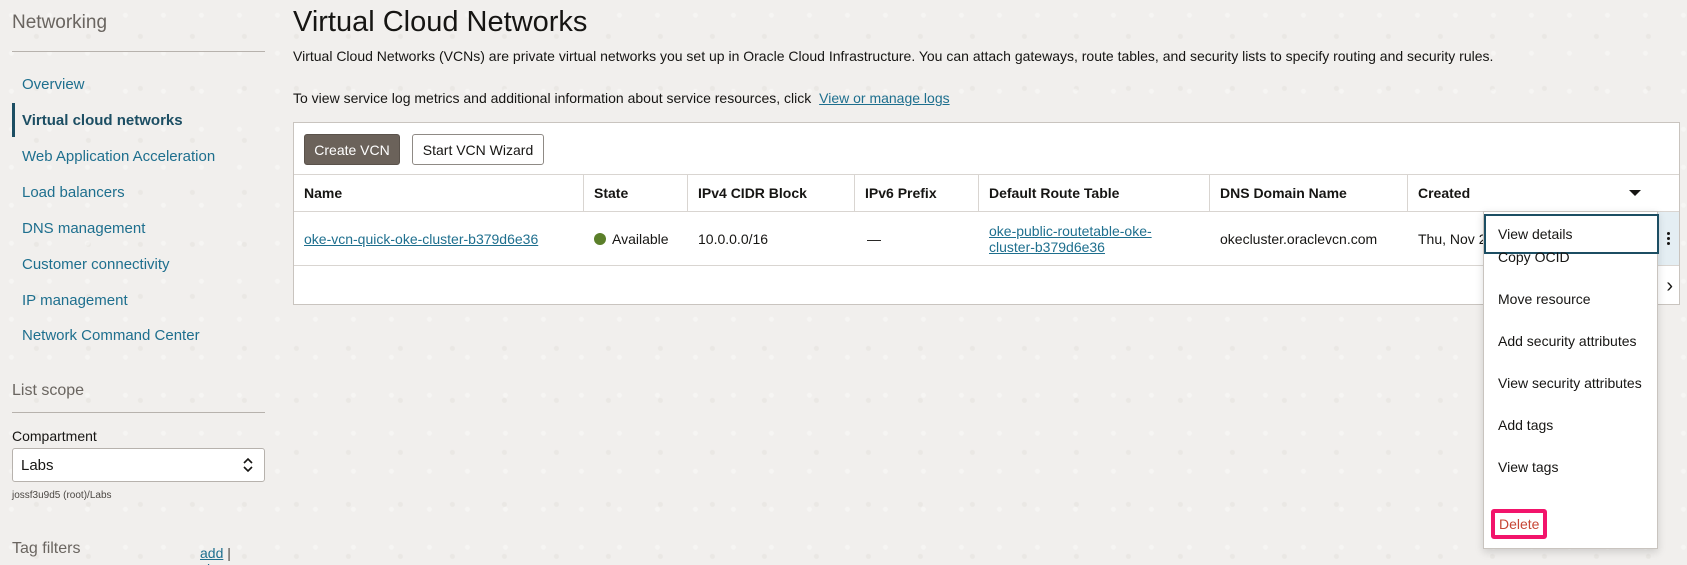 The image size is (1687, 565). Describe the element at coordinates (733, 238) in the screenshot. I see `cell-ipv4: 10.0.0.0/16` at that location.